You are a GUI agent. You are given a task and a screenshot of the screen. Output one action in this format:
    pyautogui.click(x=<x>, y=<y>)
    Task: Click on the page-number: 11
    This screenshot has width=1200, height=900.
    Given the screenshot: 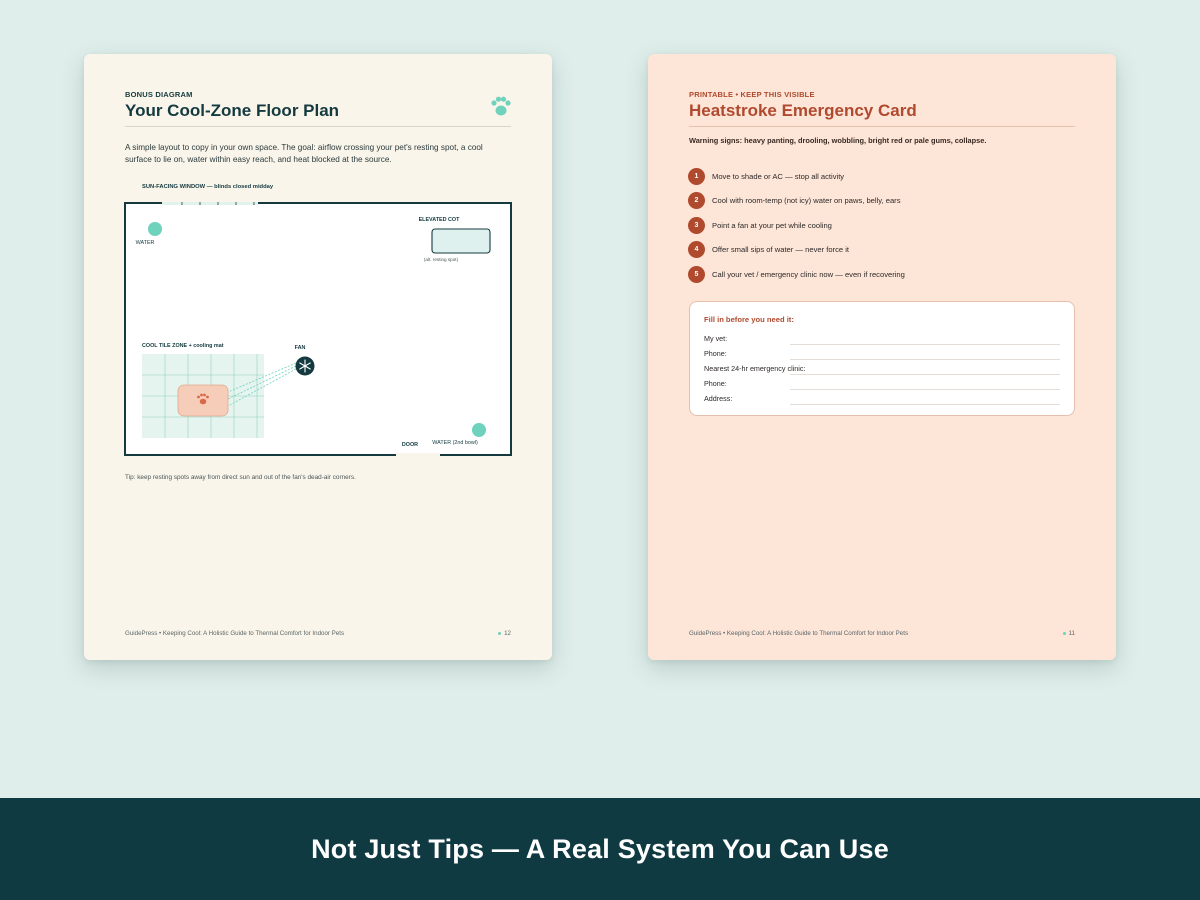 What is the action you would take?
    pyautogui.click(x=1068, y=633)
    